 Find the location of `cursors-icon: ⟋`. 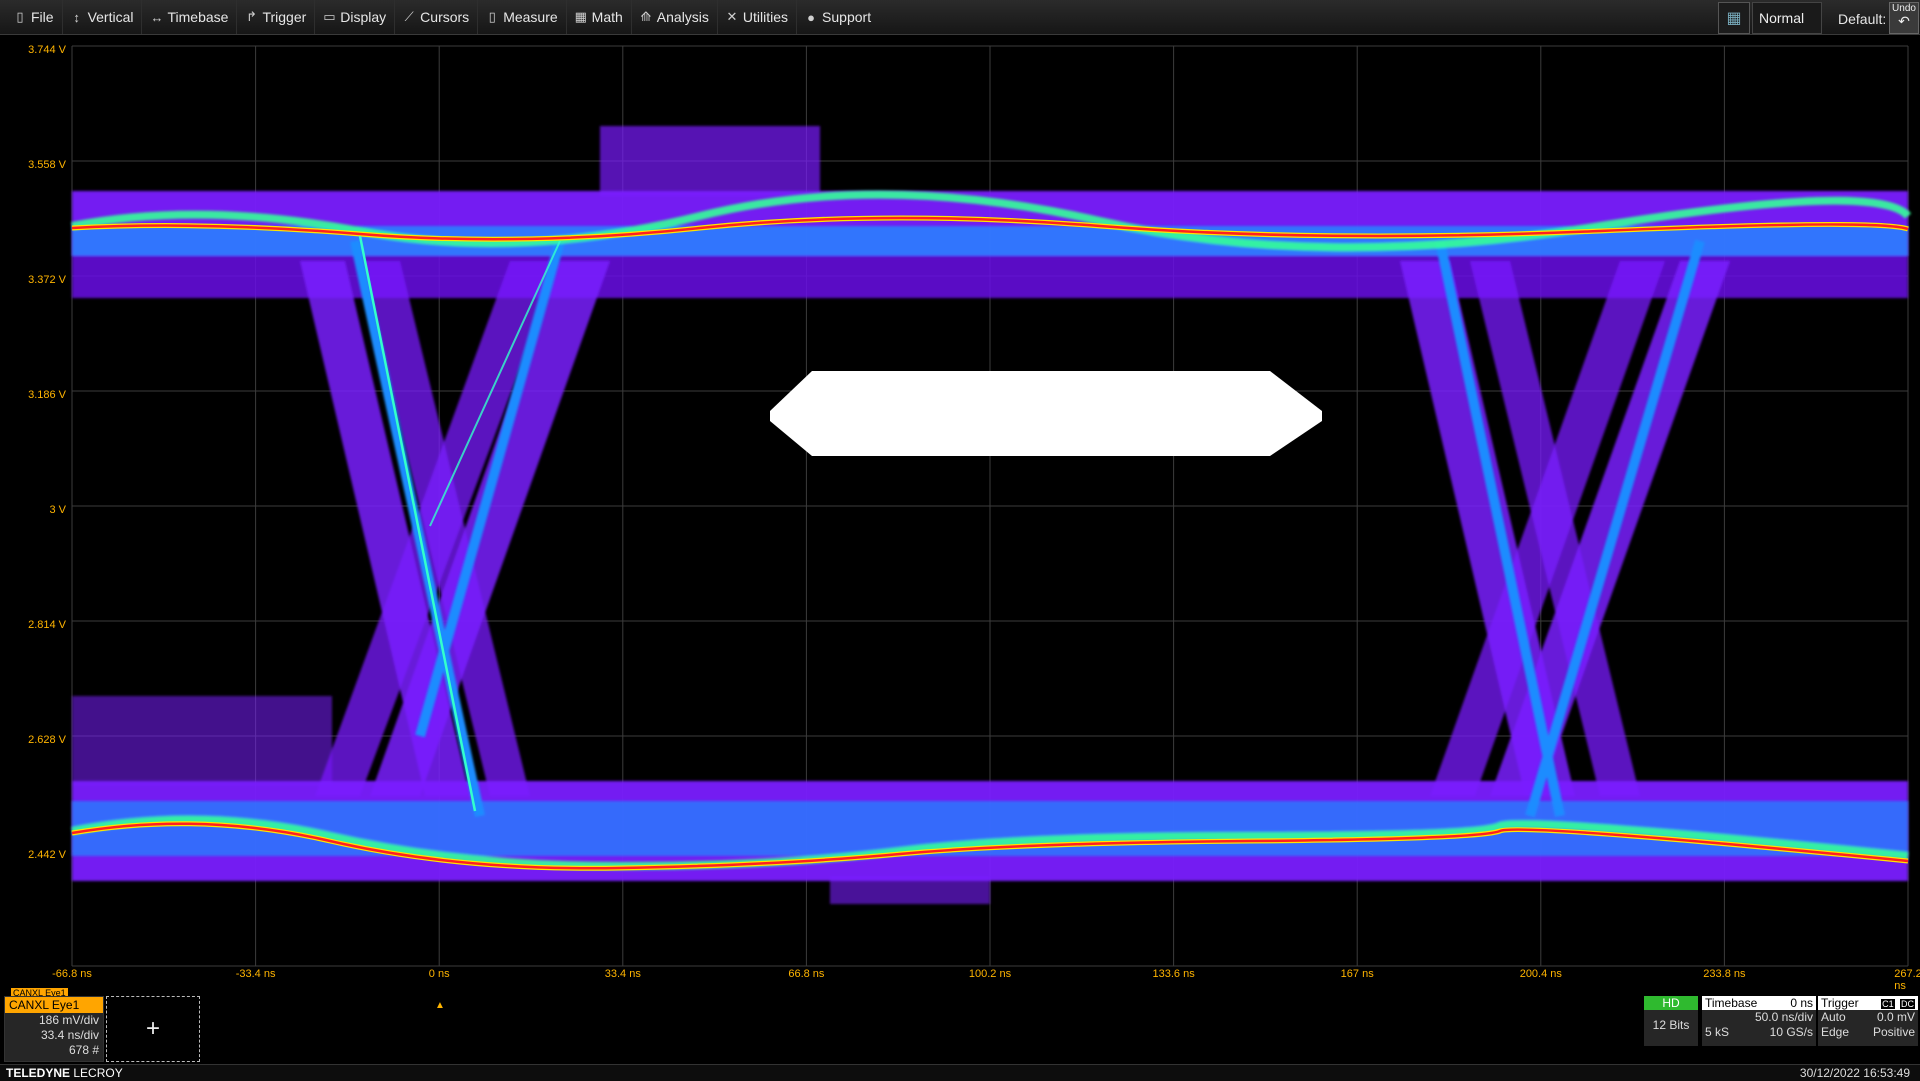

cursors-icon: ⟋ is located at coordinates (409, 16).